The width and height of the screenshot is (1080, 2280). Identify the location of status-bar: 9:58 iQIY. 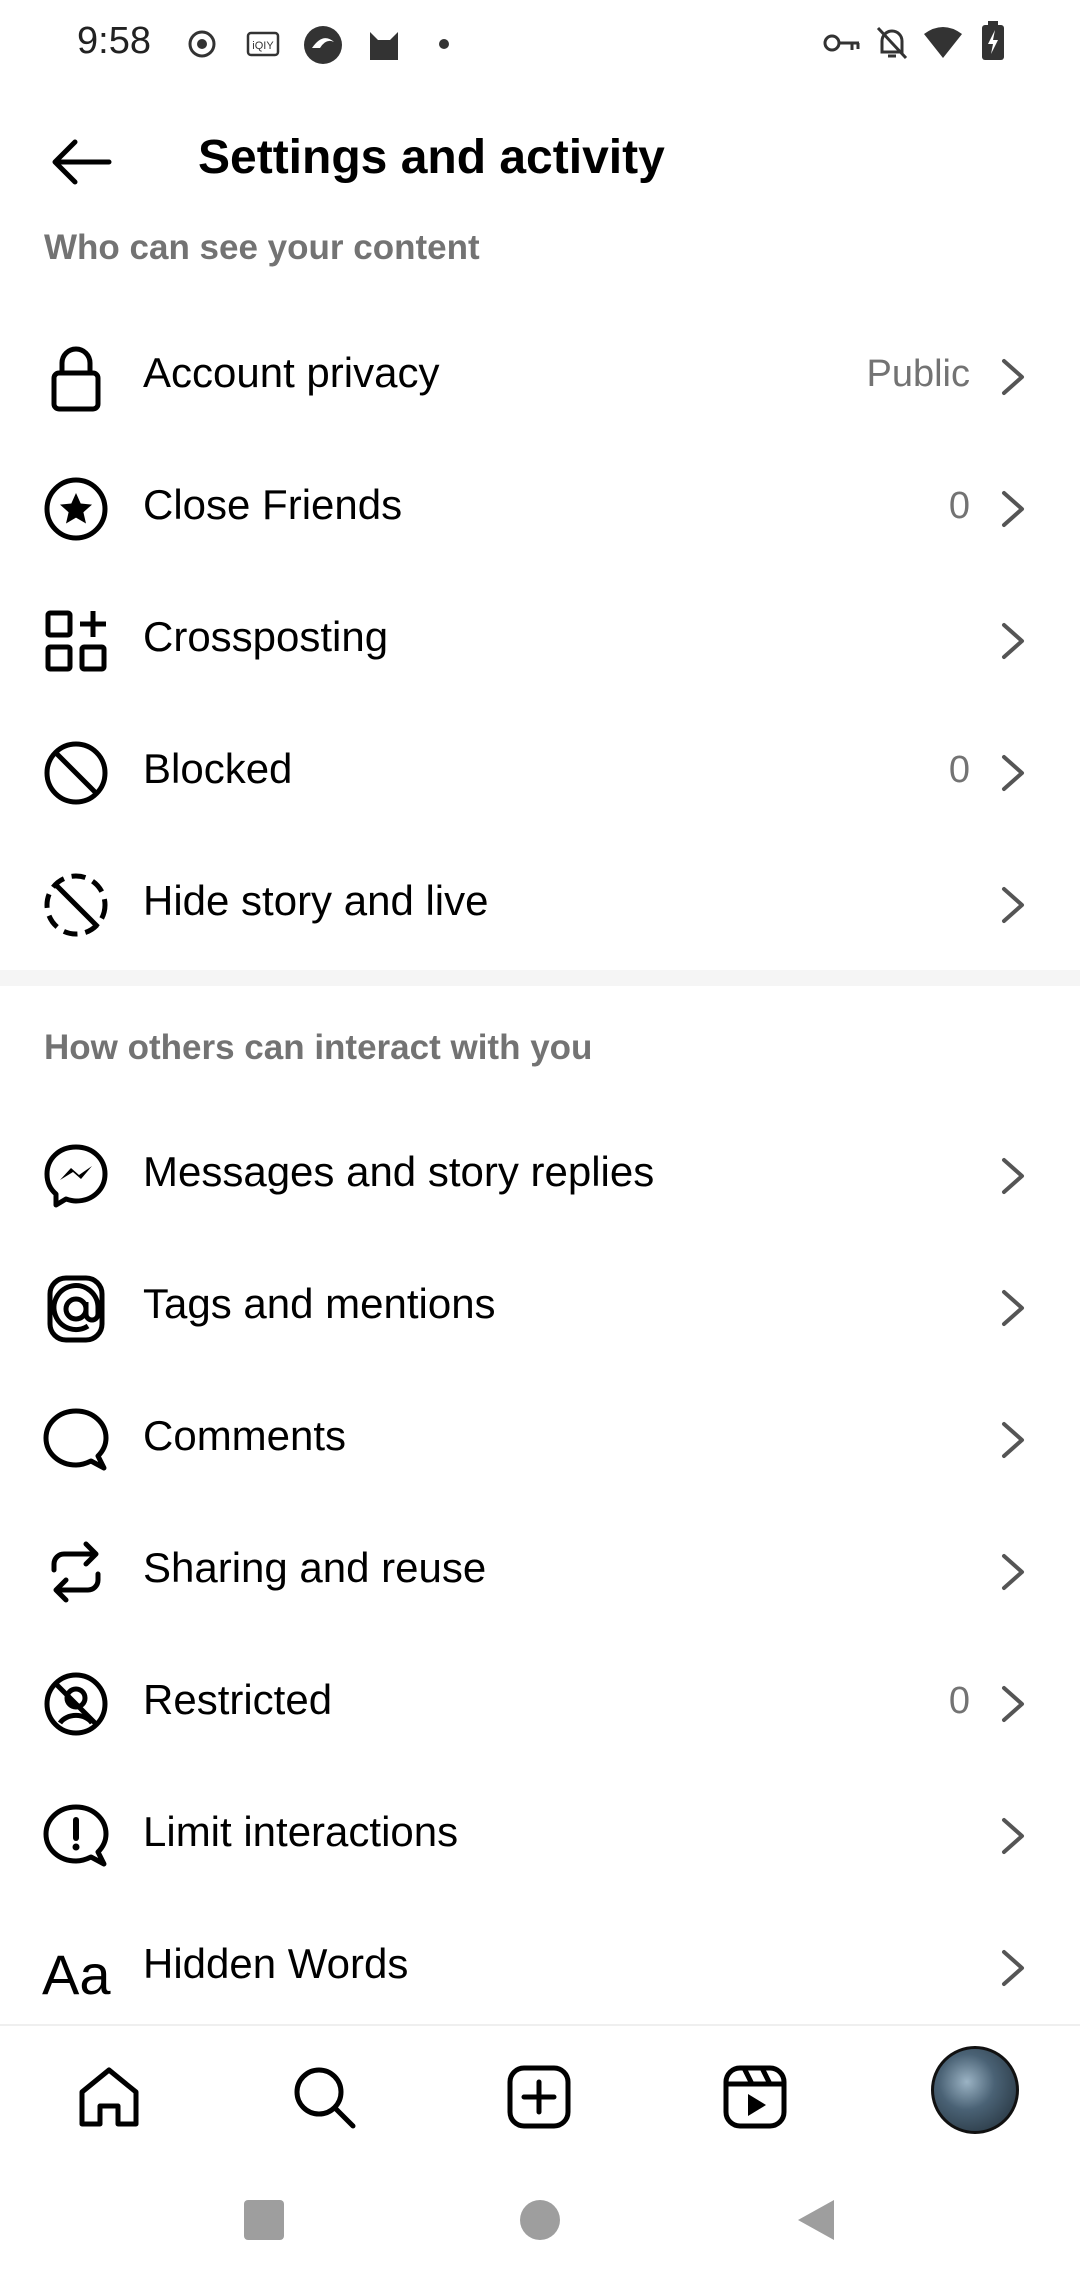
(540, 45).